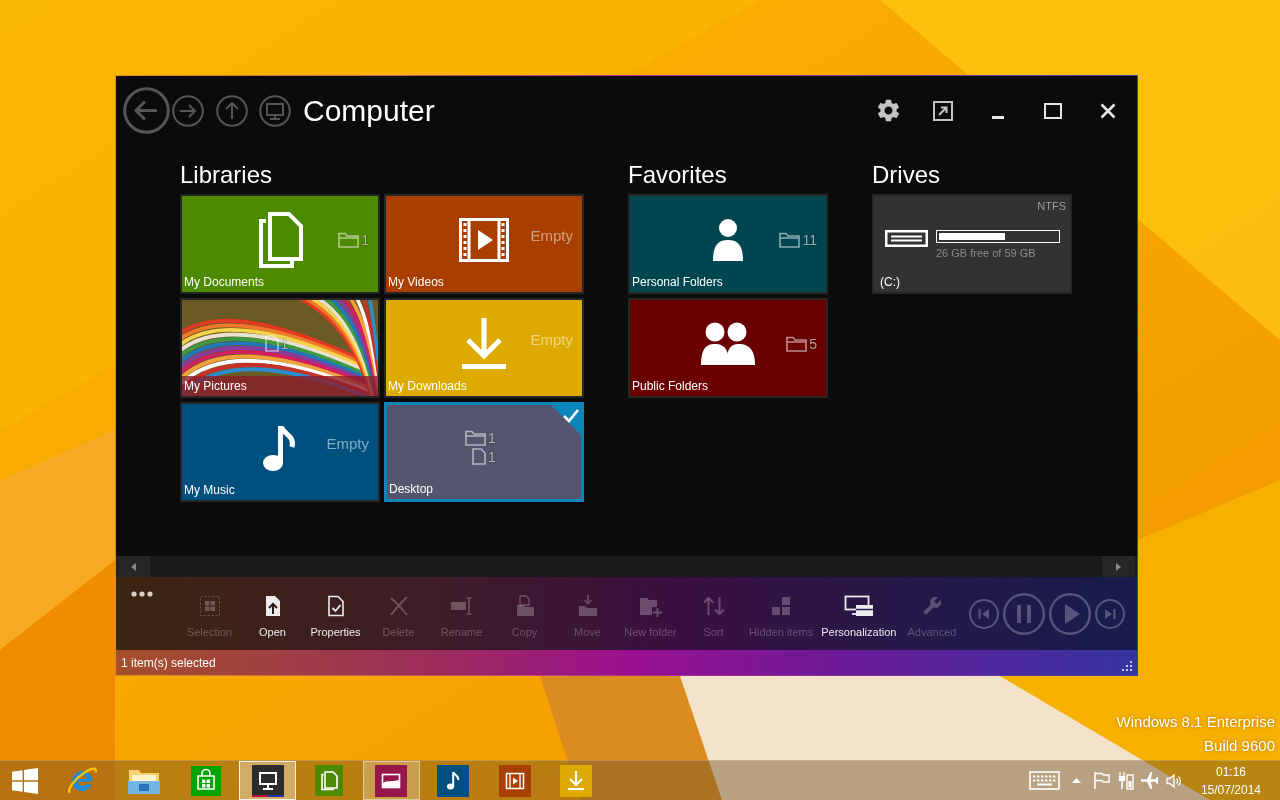  What do you see at coordinates (1051, 206) in the screenshot?
I see `filesystem-label: NTFS` at bounding box center [1051, 206].